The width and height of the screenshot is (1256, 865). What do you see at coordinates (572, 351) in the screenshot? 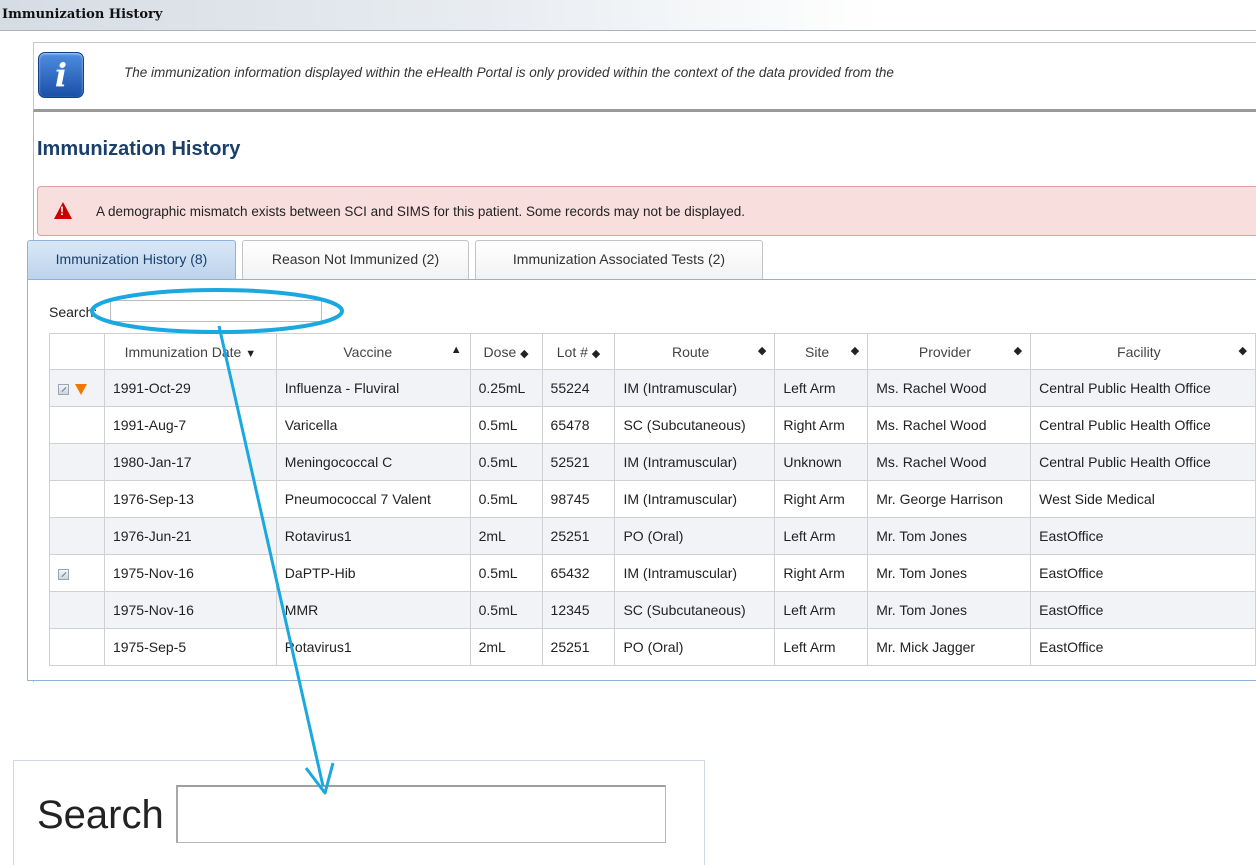
I see `column-label: Lot #` at bounding box center [572, 351].